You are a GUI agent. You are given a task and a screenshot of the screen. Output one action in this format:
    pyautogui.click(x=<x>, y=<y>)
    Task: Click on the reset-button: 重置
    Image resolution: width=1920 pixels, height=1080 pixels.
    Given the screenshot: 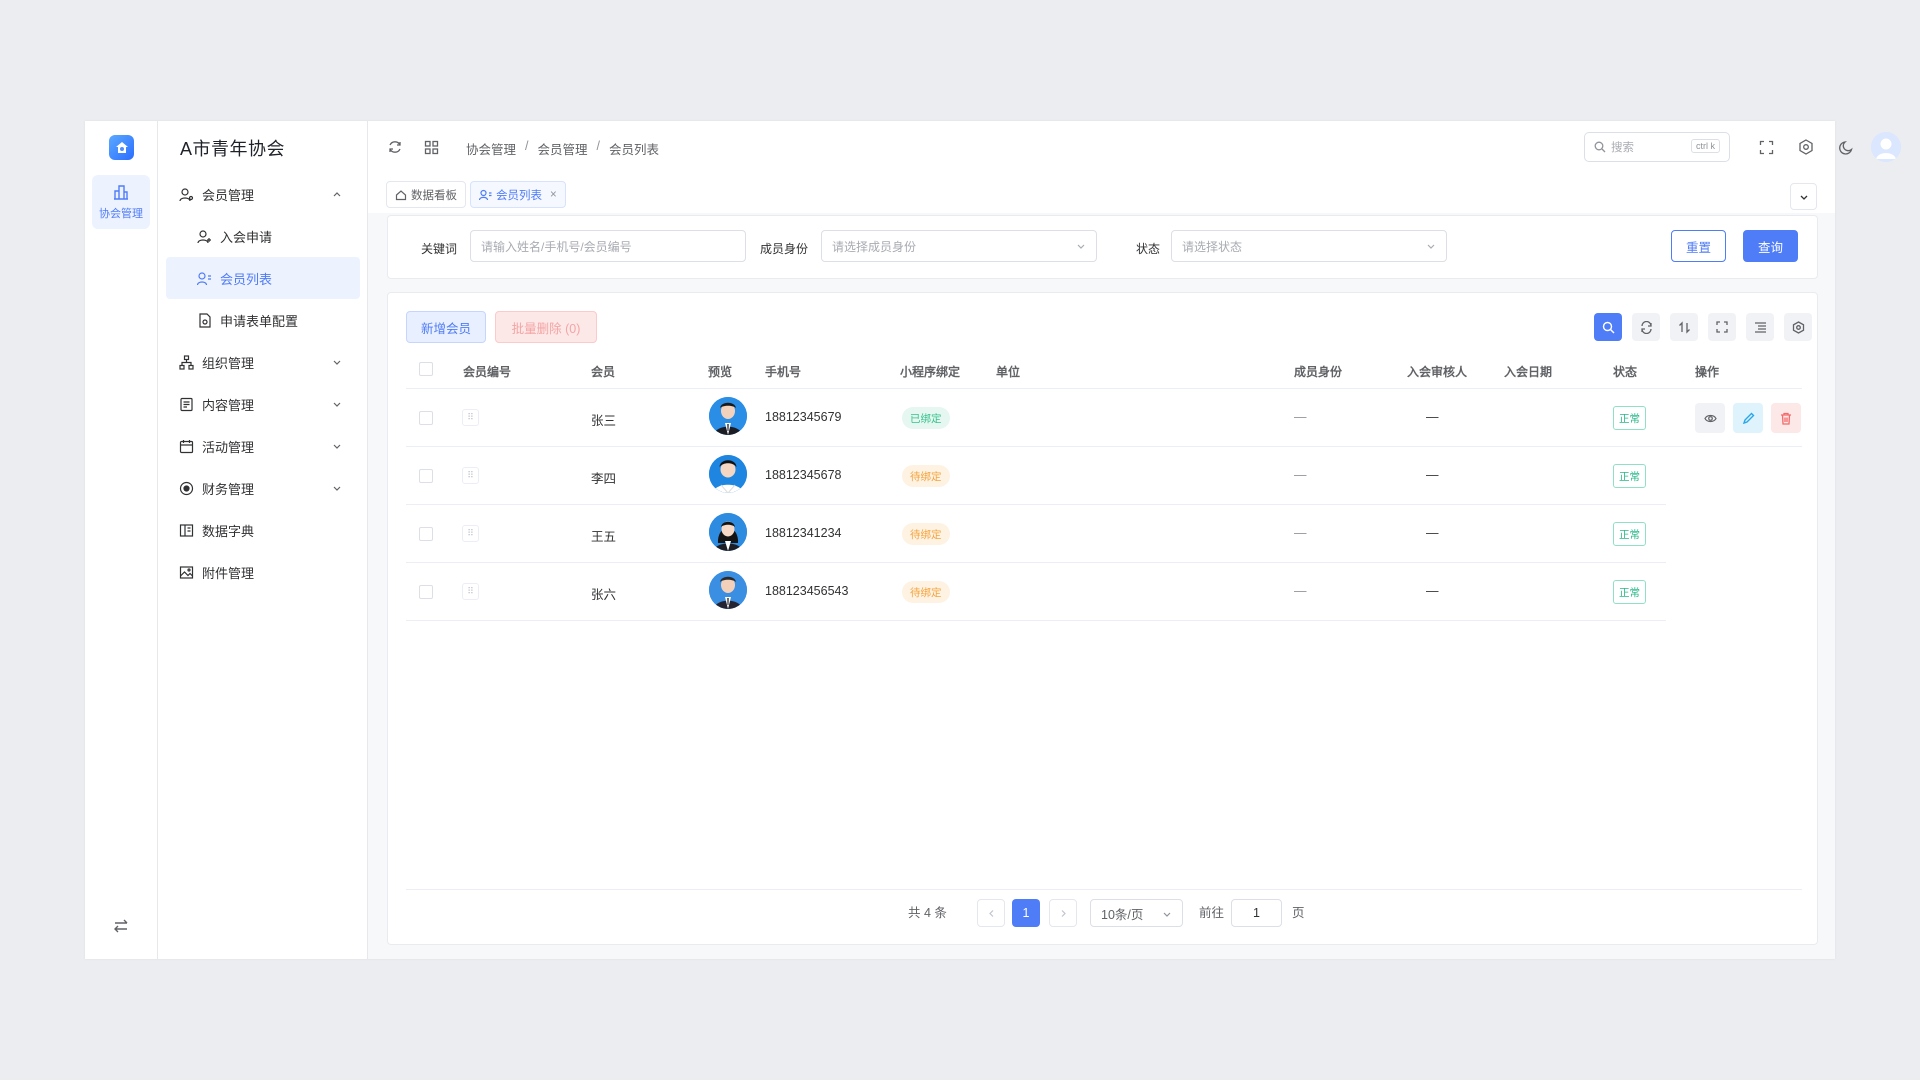 What is the action you would take?
    pyautogui.click(x=1698, y=246)
    